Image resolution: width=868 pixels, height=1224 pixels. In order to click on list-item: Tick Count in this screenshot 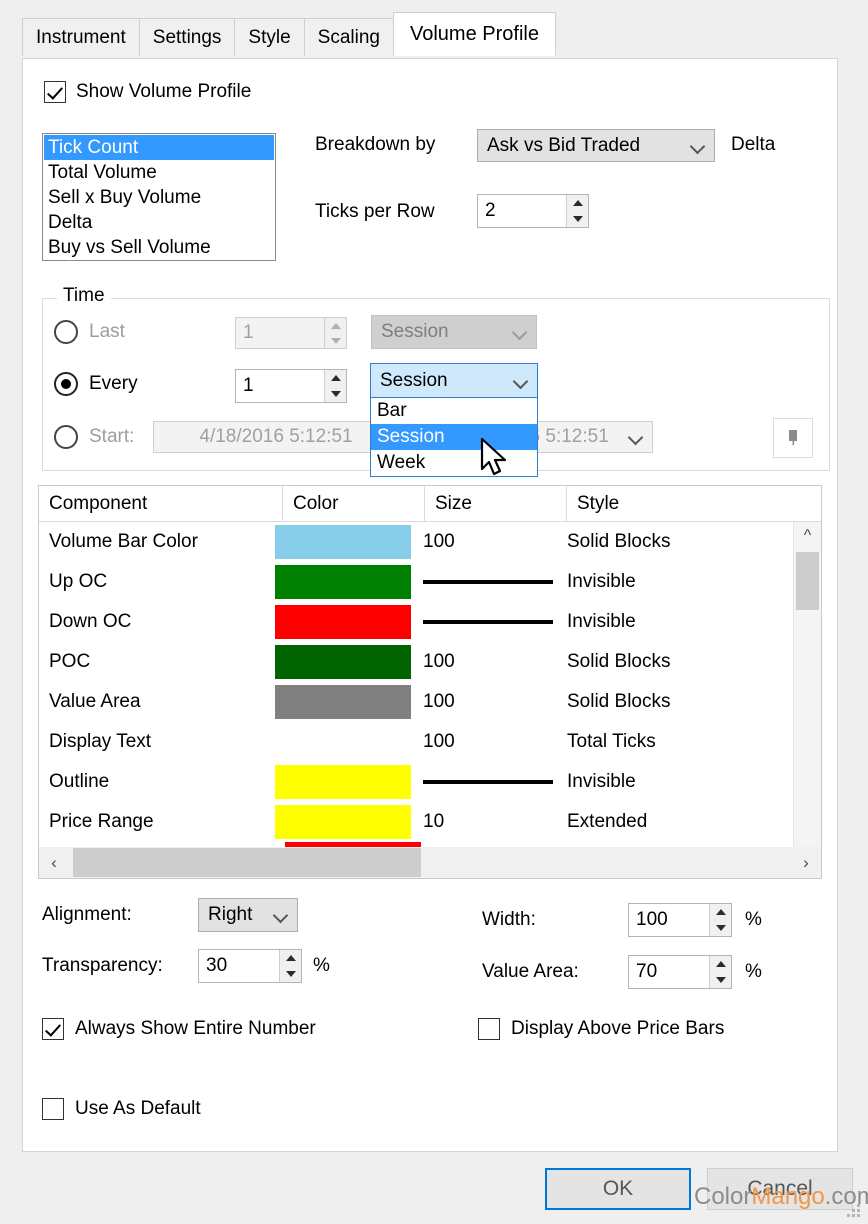, I will do `click(159, 147)`.